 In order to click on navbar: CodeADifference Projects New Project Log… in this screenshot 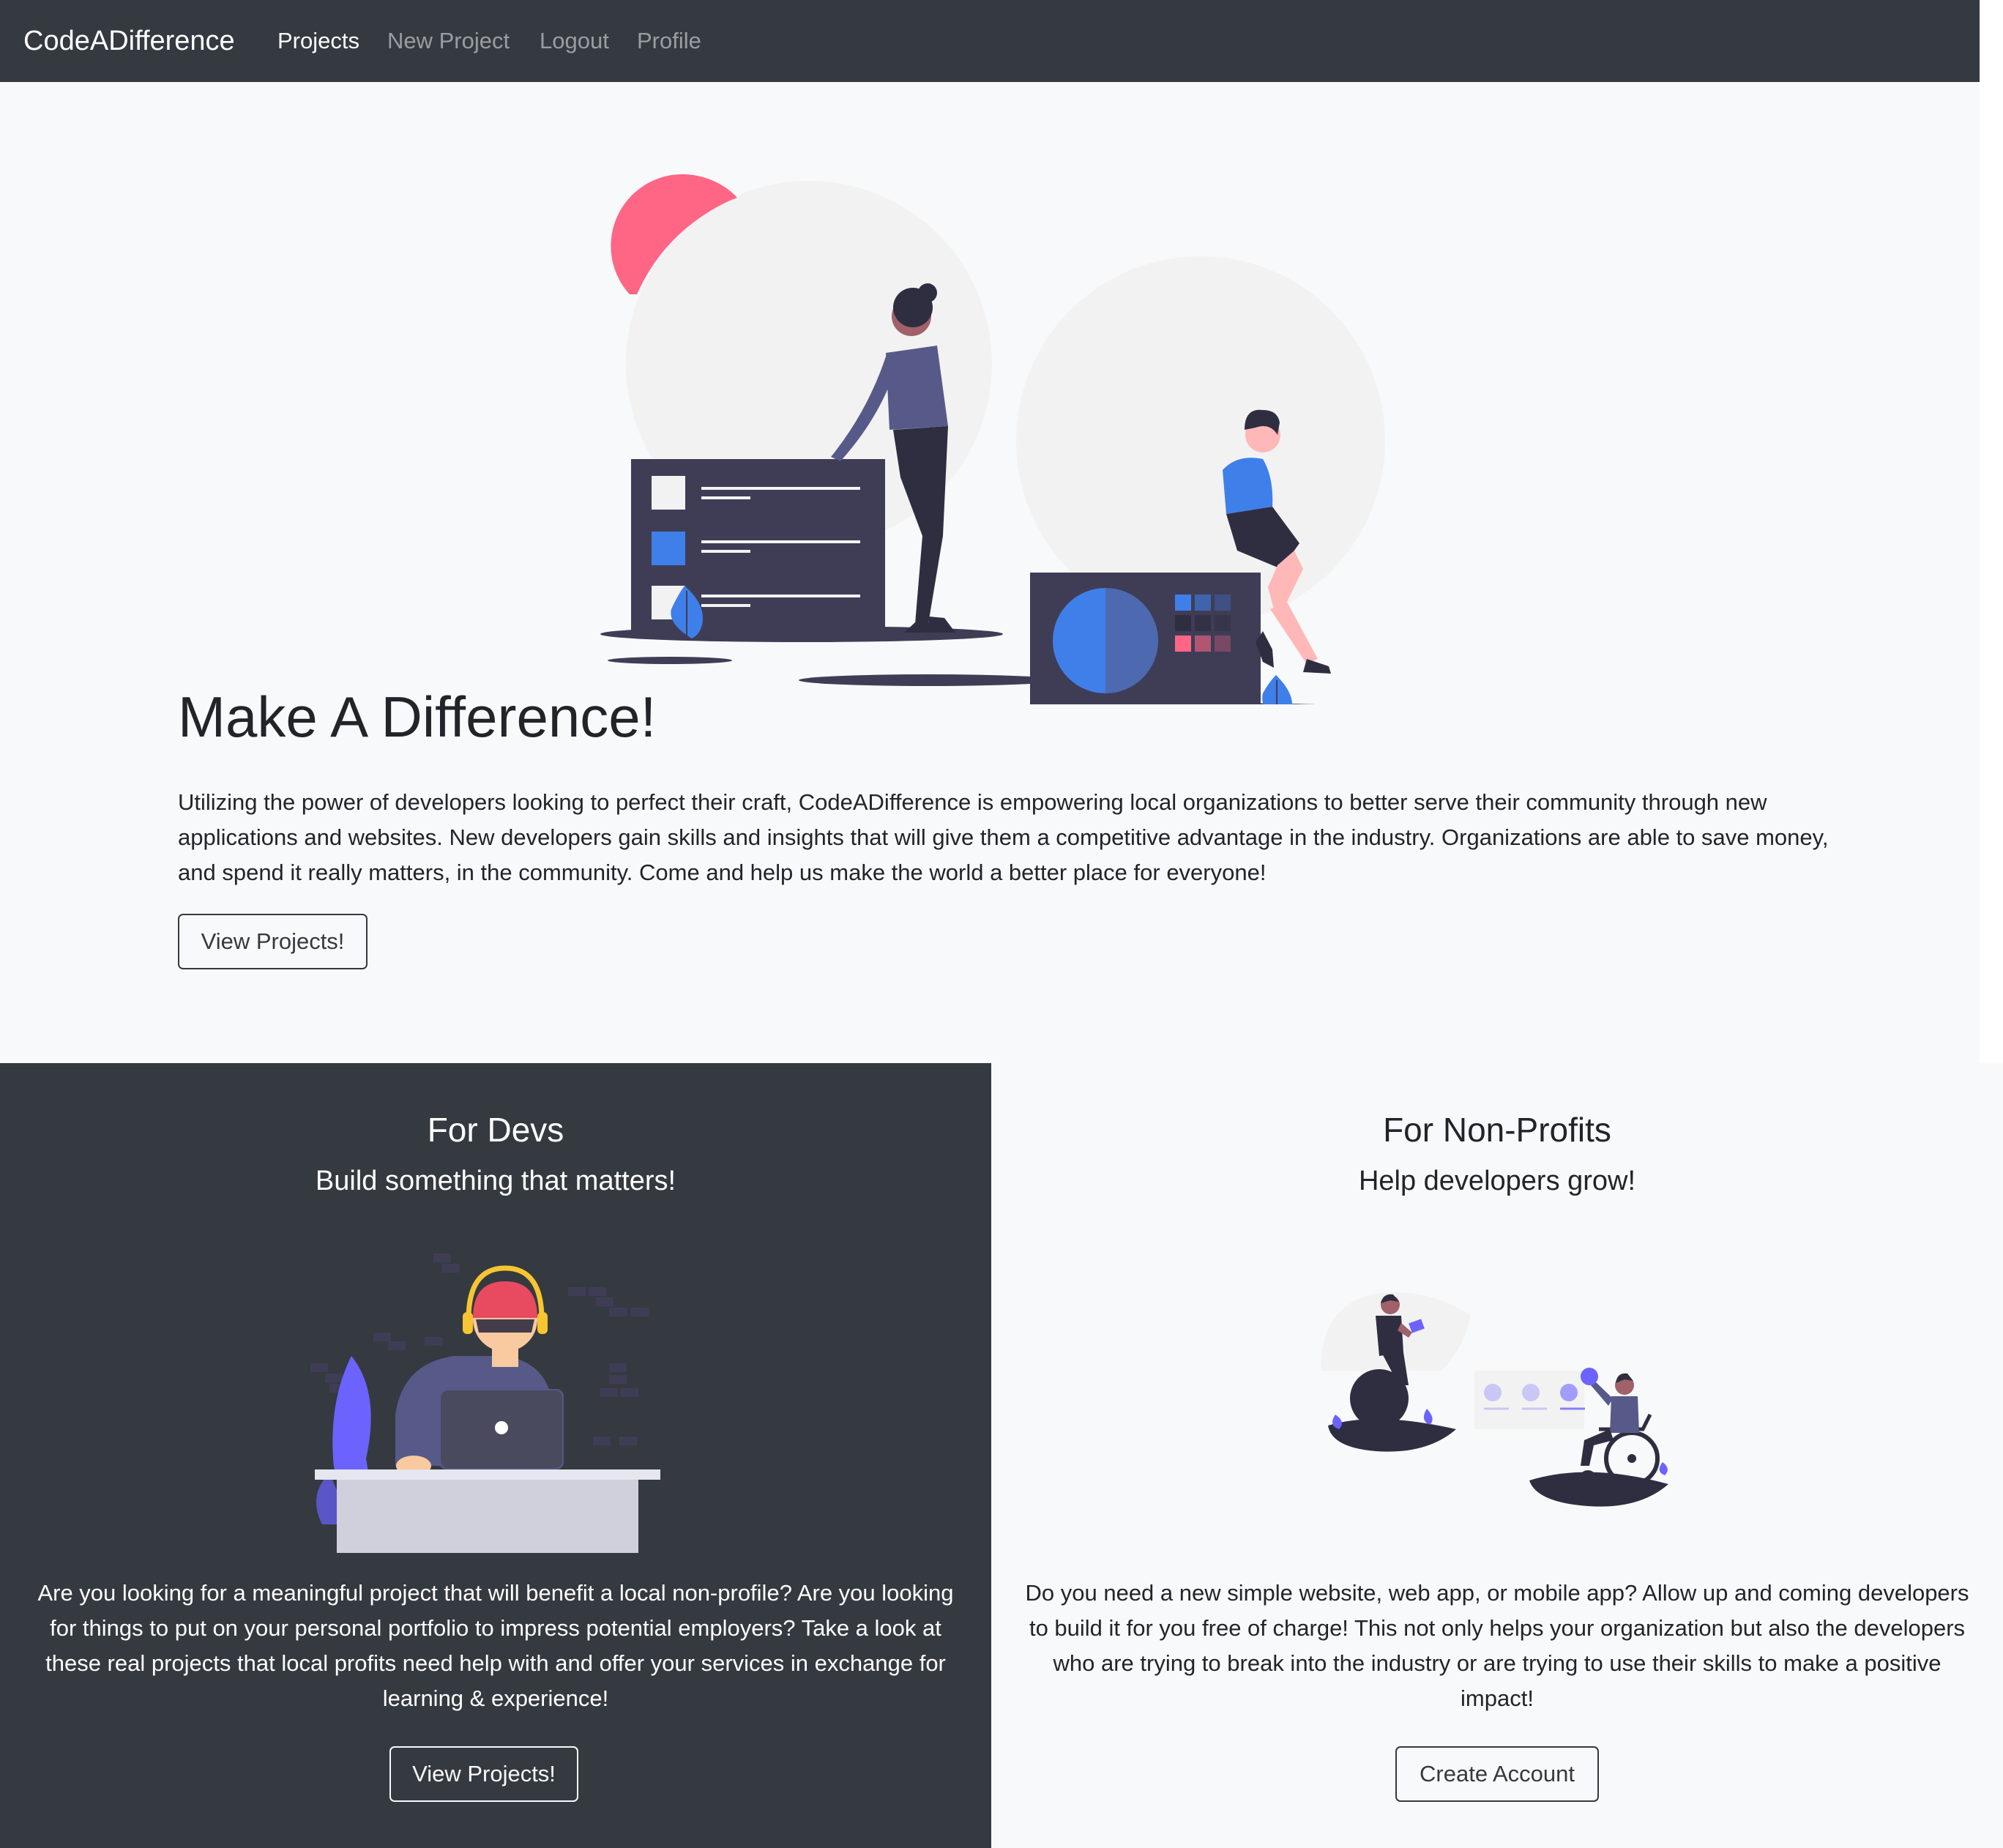, I will do `click(990, 41)`.